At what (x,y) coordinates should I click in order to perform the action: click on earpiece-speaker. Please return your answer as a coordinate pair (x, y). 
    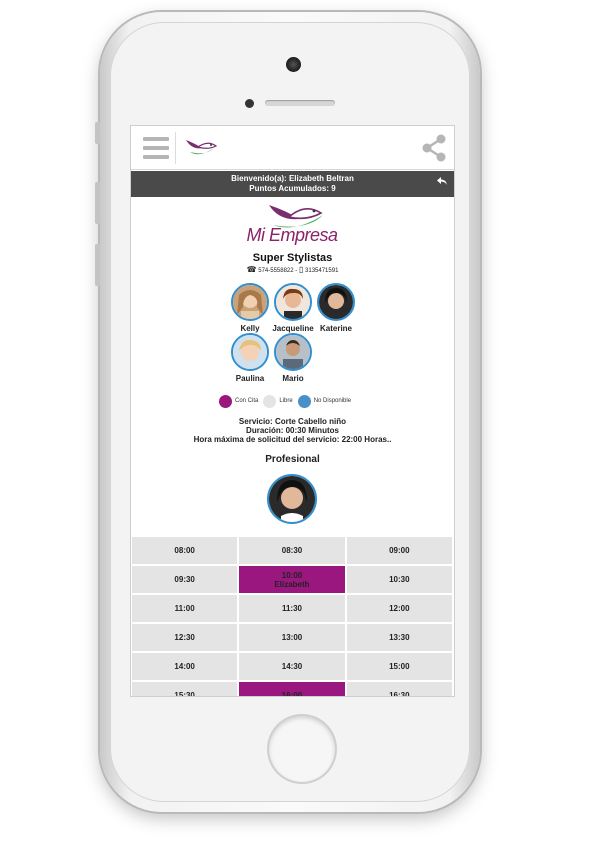
    Looking at the image, I should click on (300, 103).